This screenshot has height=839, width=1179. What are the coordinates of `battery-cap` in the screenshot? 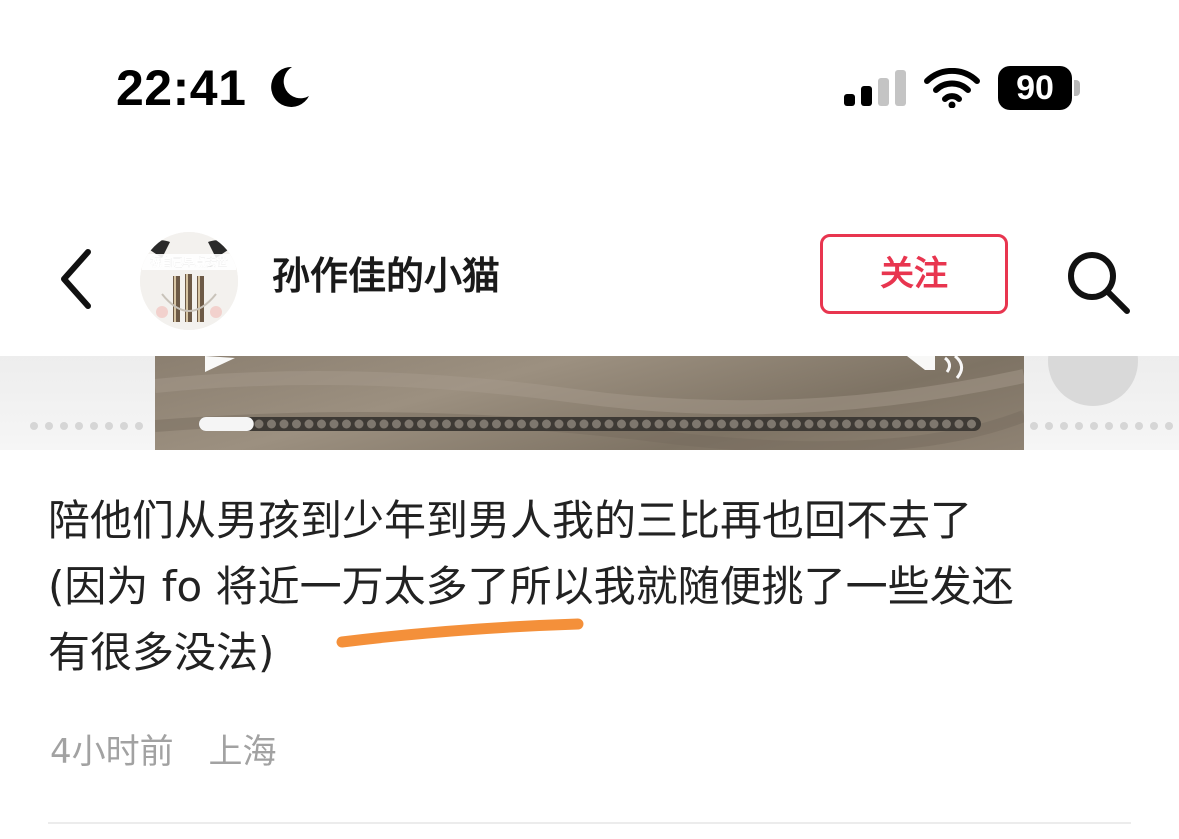 It's located at (1077, 88).